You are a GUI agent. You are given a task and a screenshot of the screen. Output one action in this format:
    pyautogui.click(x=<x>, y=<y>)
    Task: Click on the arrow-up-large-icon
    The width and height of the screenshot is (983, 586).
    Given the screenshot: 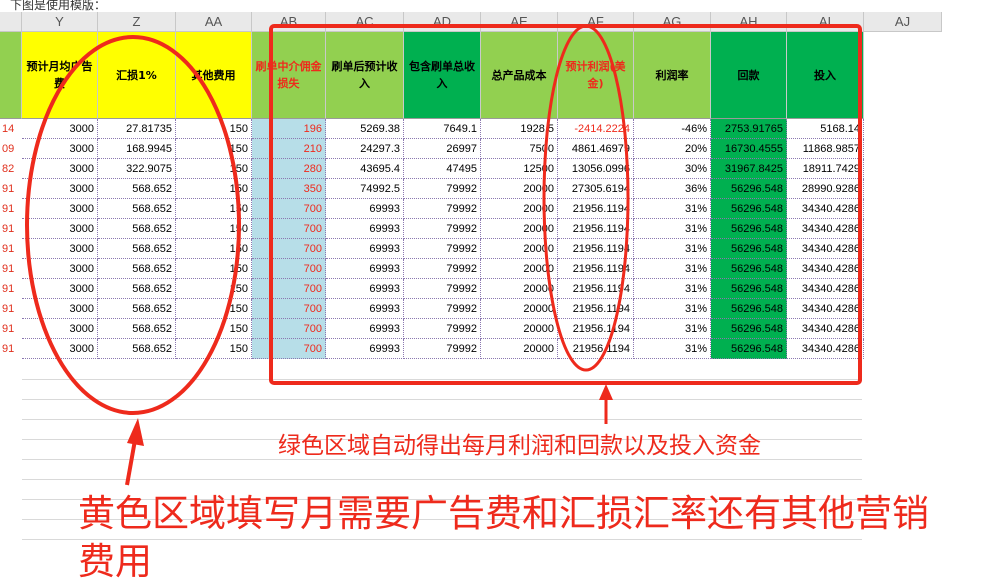 What is the action you would take?
    pyautogui.click(x=135, y=432)
    